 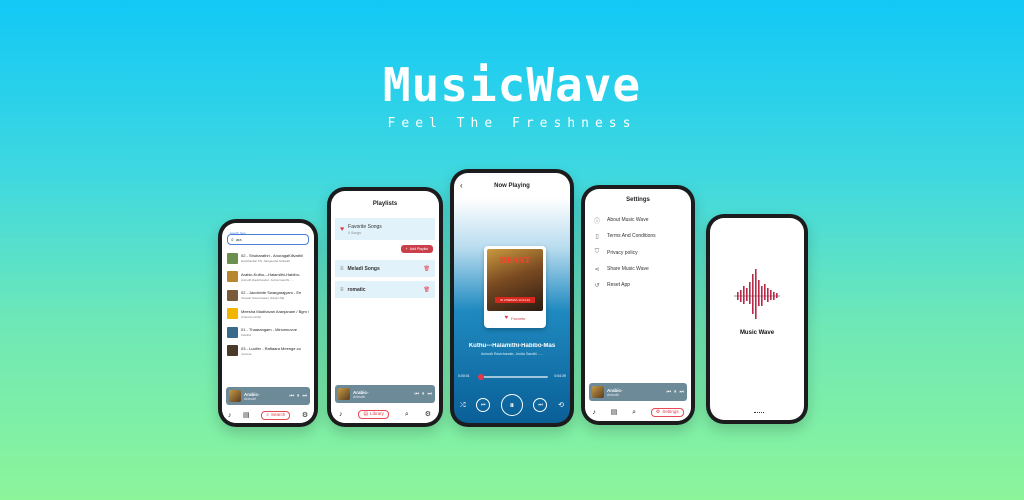 I want to click on song-title: 02 - Jacobinte Swargarajyam - Ee, so click(x=271, y=293).